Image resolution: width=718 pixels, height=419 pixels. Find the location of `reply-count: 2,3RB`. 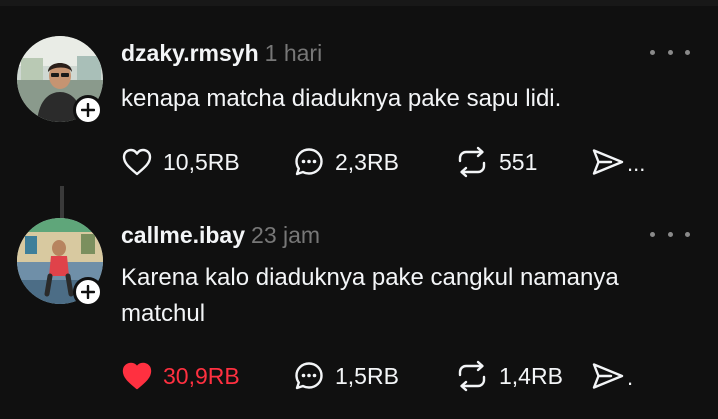

reply-count: 2,3RB is located at coordinates (367, 161).